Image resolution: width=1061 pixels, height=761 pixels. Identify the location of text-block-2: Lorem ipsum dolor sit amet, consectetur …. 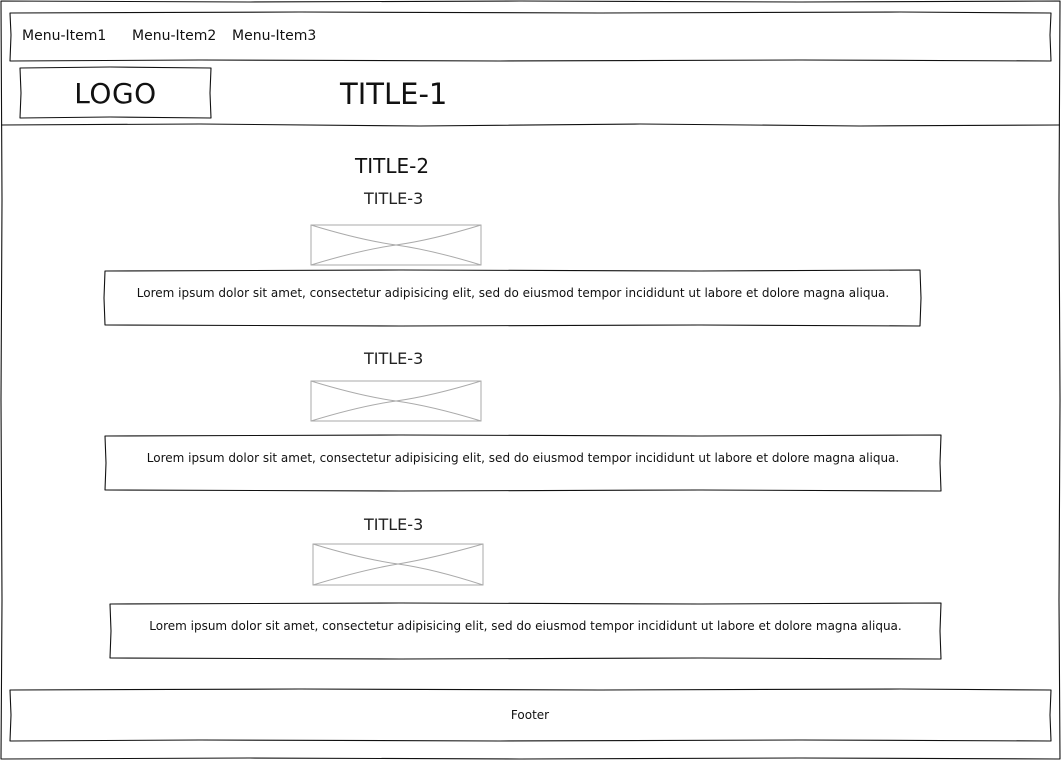
(523, 458).